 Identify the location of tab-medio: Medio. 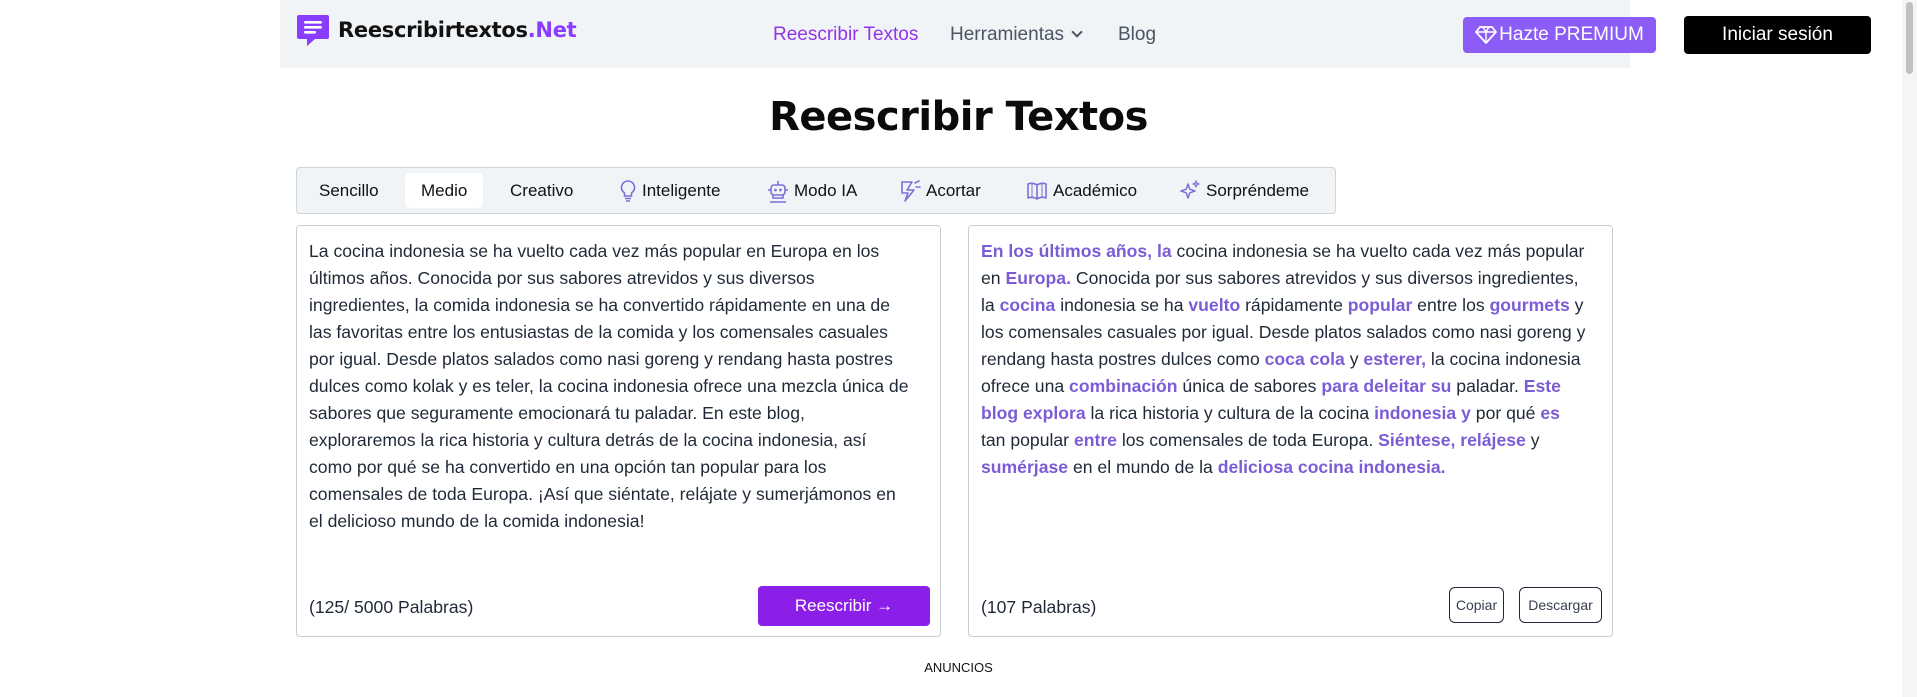
(444, 190).